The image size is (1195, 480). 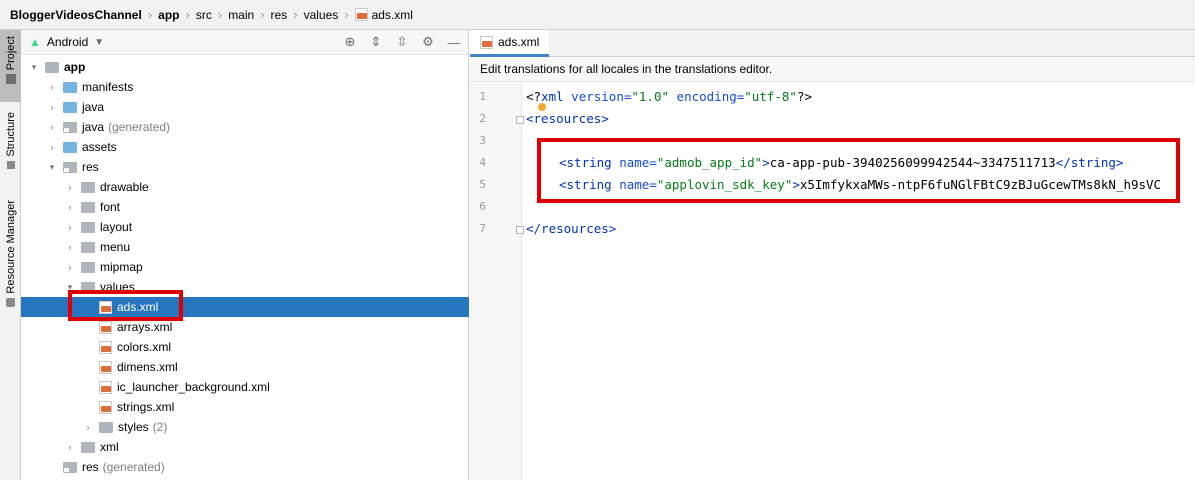 I want to click on android-icon: ▲, so click(x=35, y=42).